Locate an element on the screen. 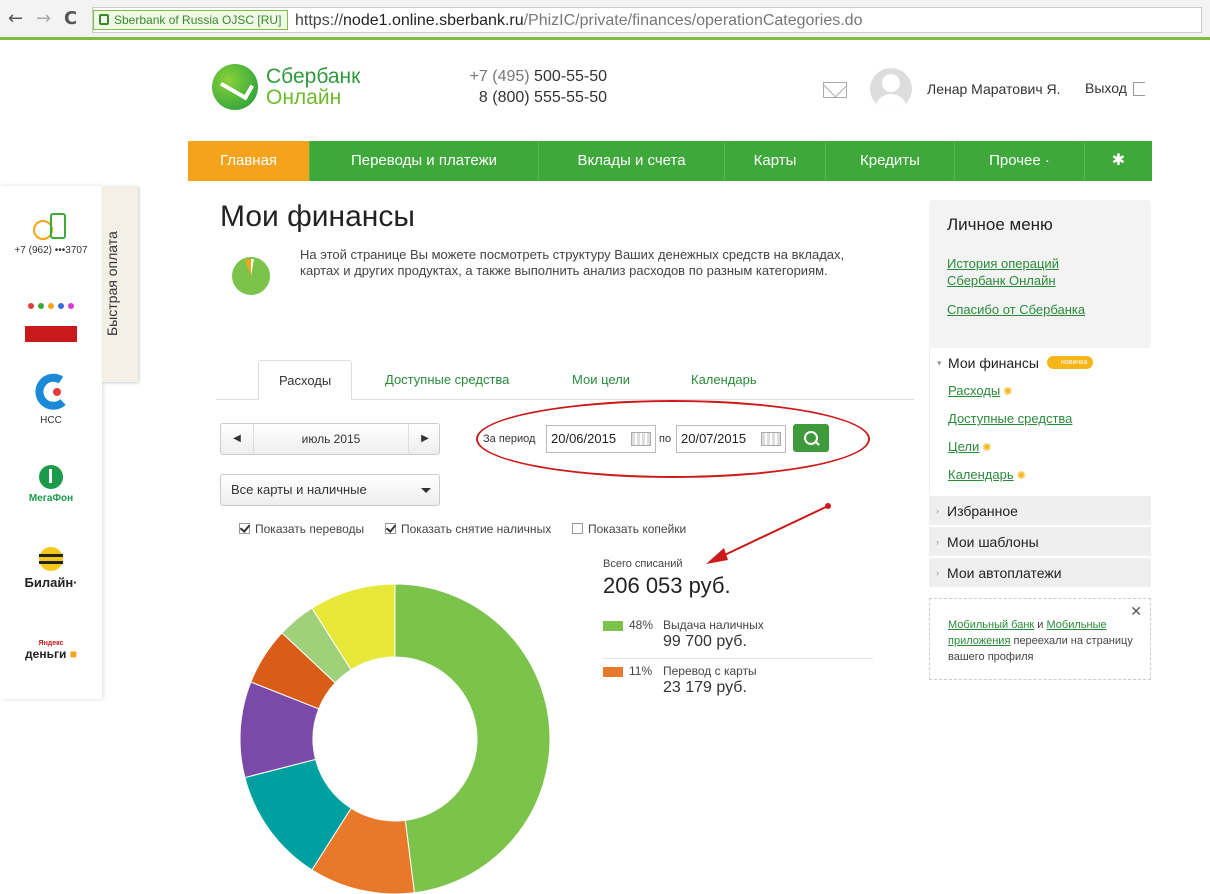 The width and height of the screenshot is (1210, 894). annotation-arrow is located at coordinates (768, 533).